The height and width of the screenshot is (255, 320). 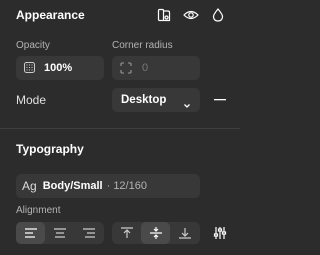 What do you see at coordinates (31, 100) in the screenshot?
I see `mode-label: Mode` at bounding box center [31, 100].